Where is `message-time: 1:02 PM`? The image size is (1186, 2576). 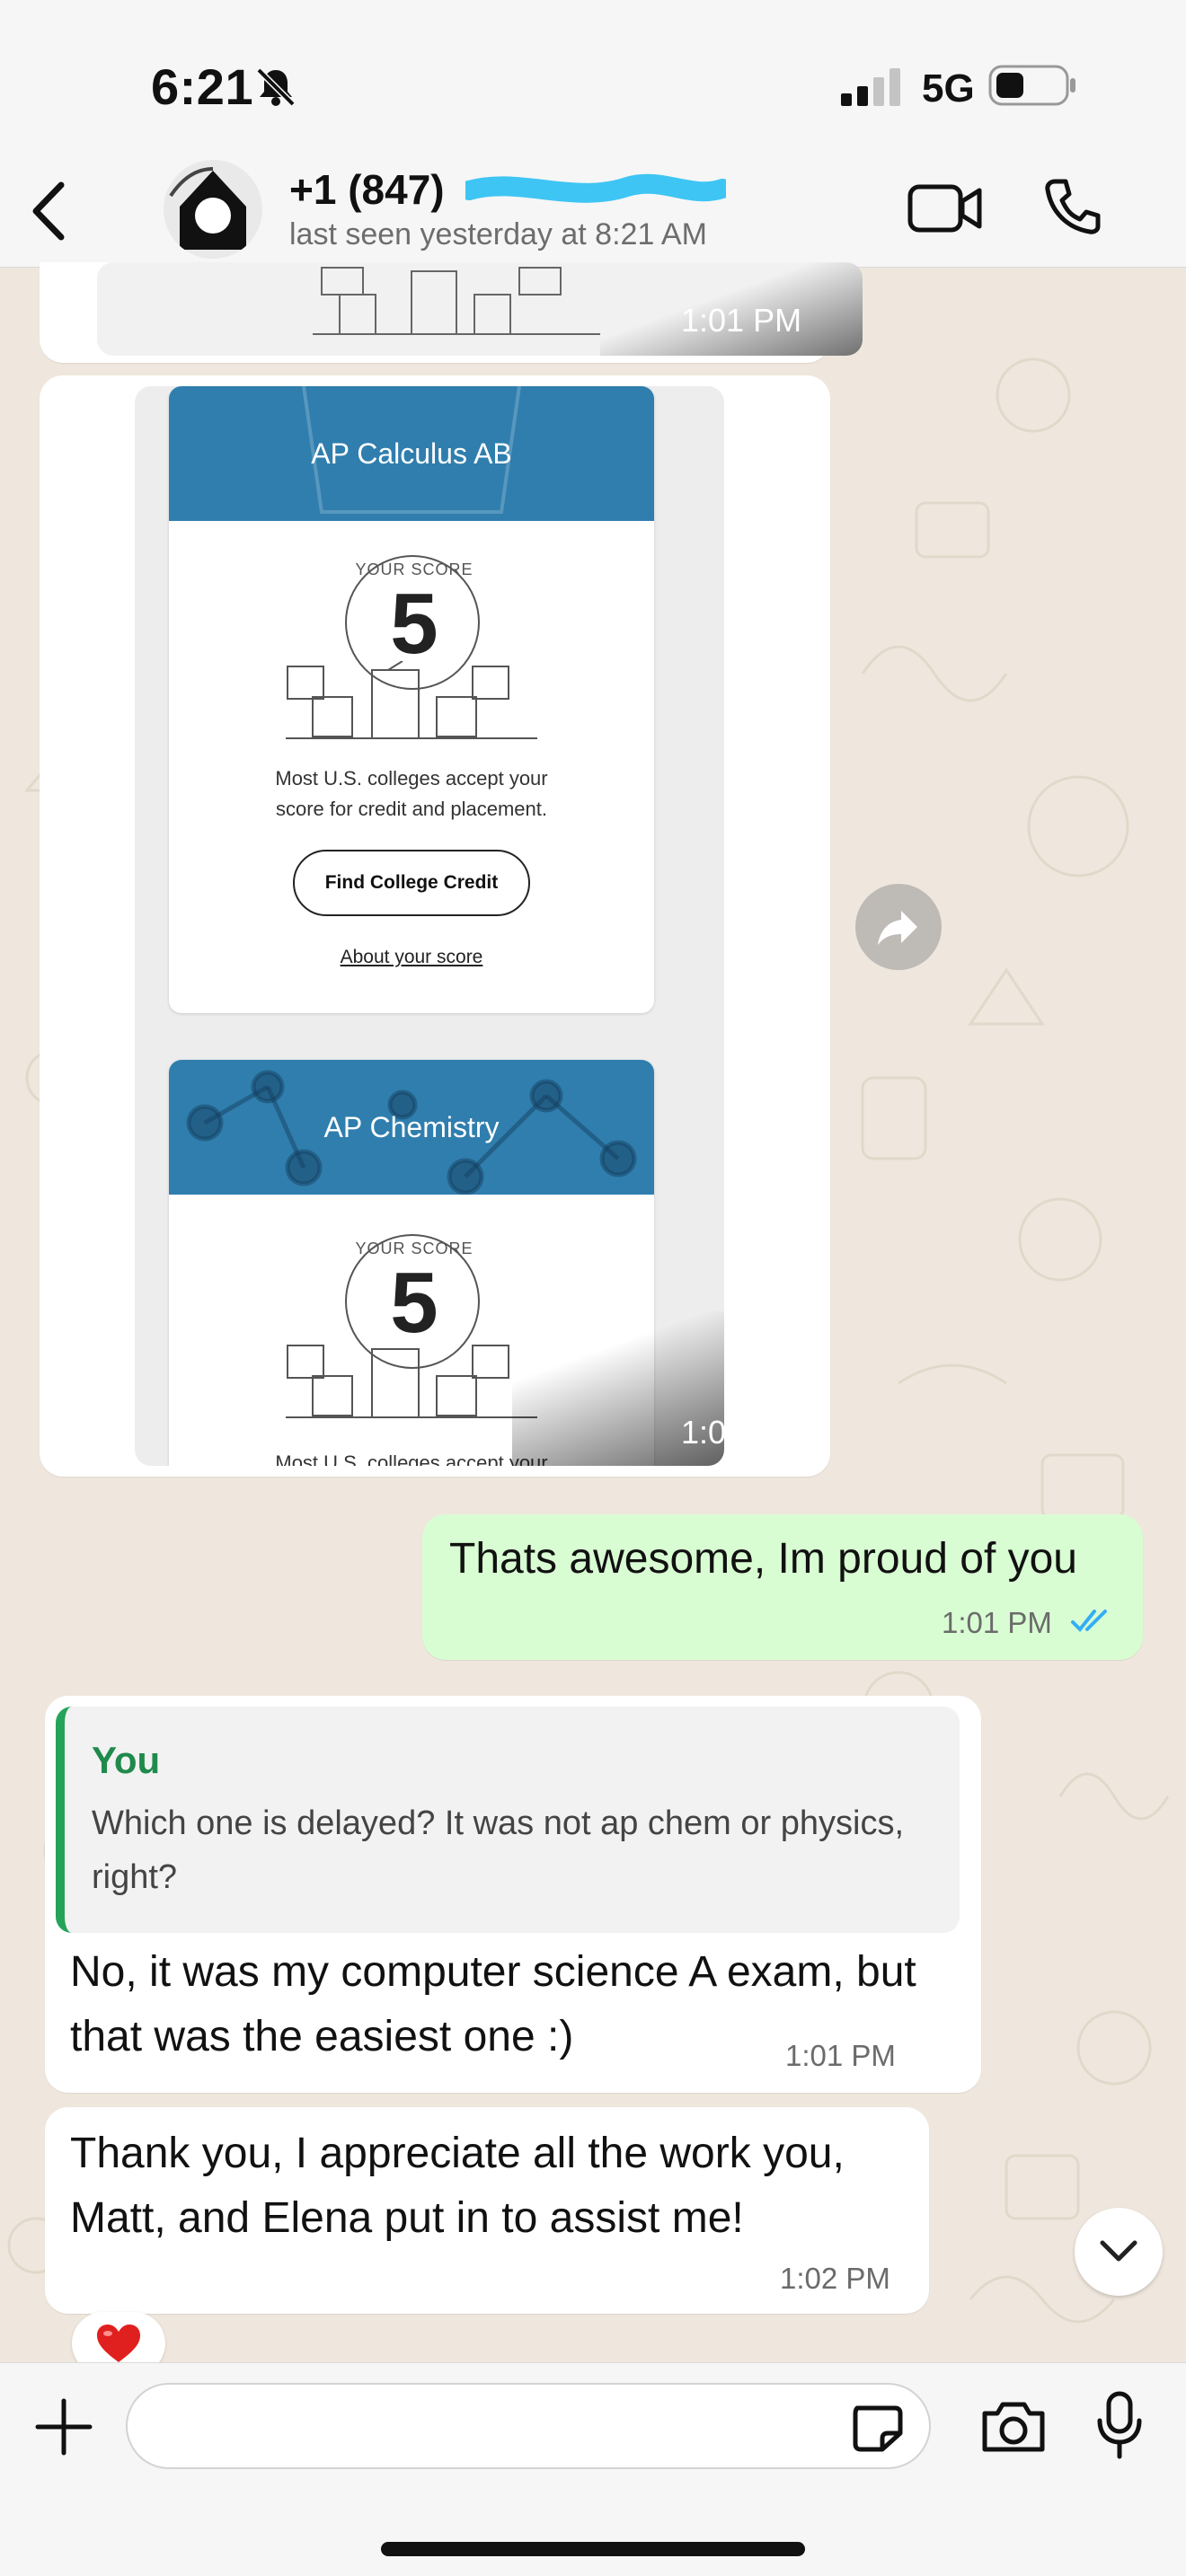 message-time: 1:02 PM is located at coordinates (835, 2278).